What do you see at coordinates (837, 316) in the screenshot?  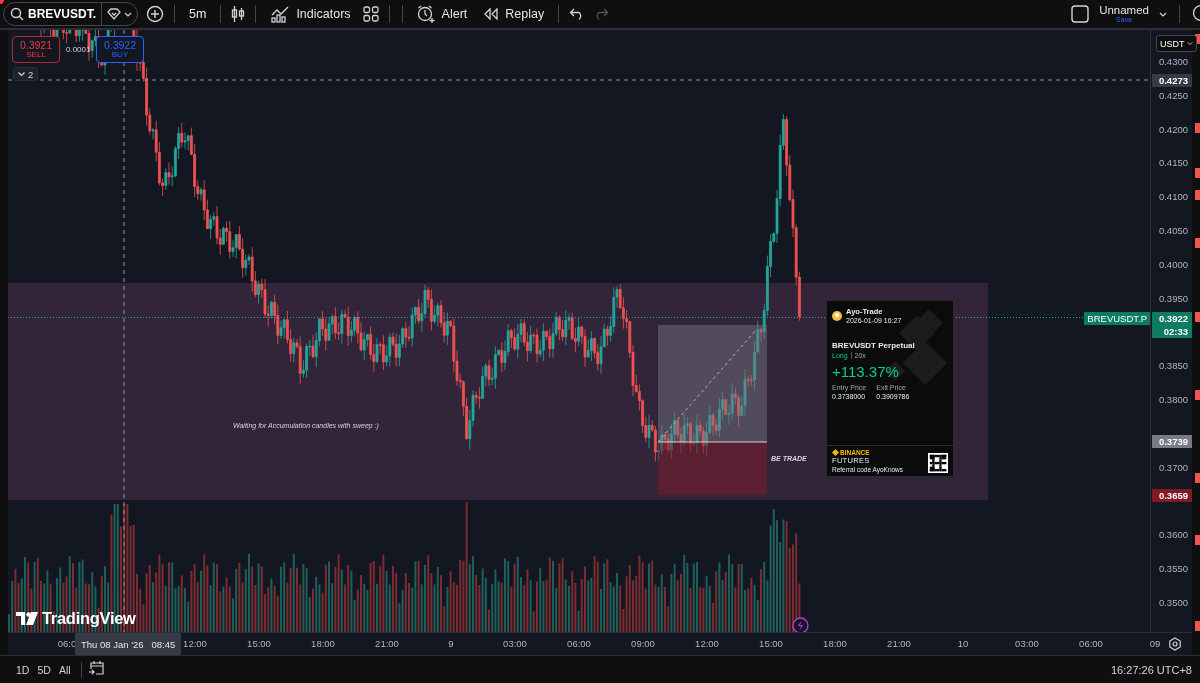 I see `avatar-icon` at bounding box center [837, 316].